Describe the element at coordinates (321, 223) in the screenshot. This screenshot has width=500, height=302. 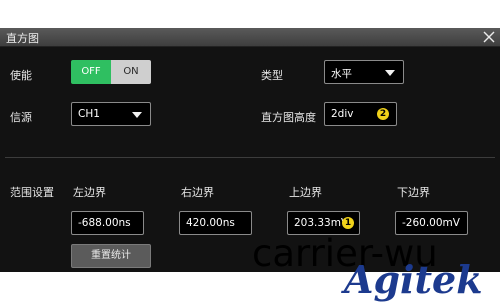
I see `top-limit-value: 203.33mV` at that location.